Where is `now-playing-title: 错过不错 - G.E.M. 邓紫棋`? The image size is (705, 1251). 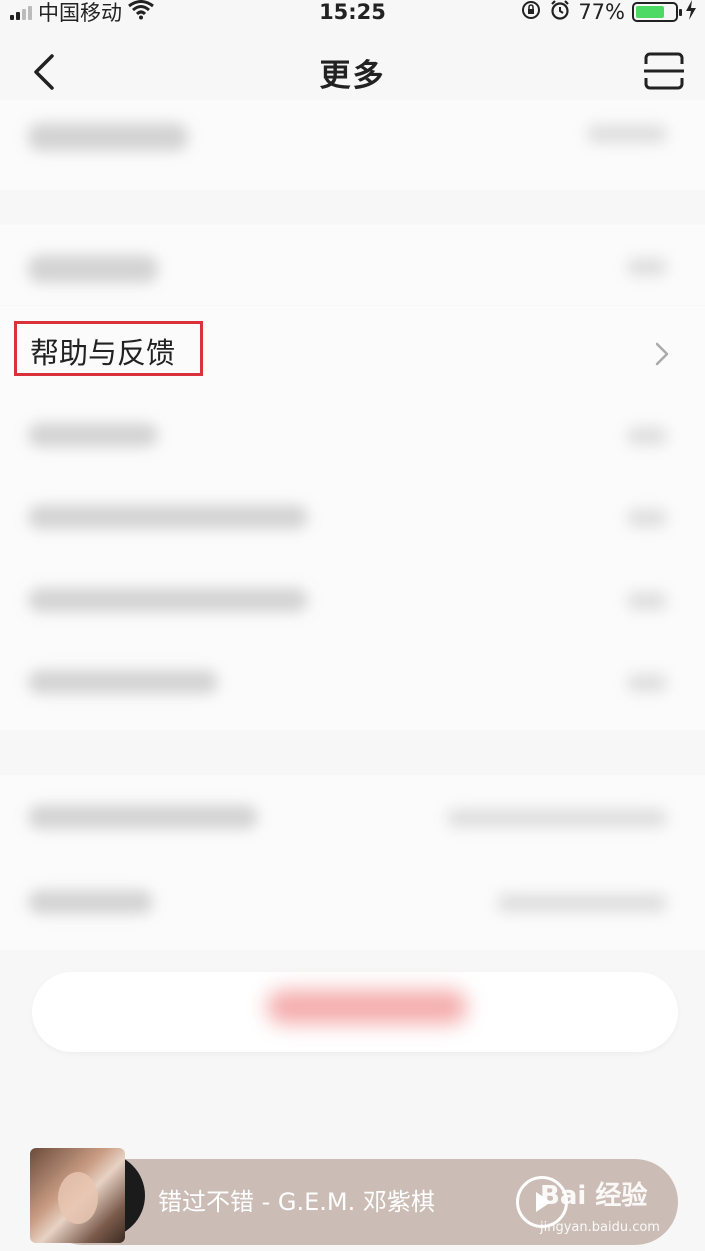 now-playing-title: 错过不错 - G.E.M. 邓紫棋 is located at coordinates (296, 1202).